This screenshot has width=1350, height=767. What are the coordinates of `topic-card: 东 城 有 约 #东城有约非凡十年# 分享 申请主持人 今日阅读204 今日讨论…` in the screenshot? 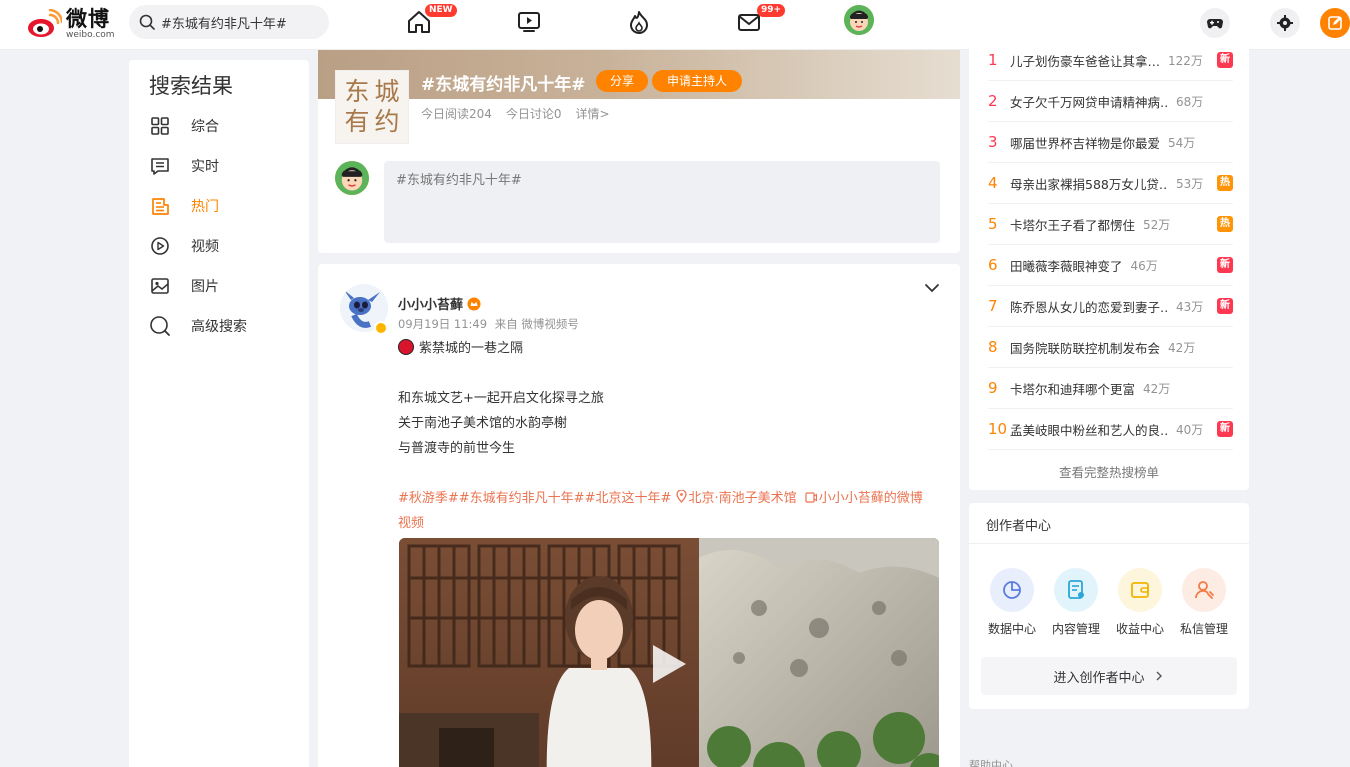 It's located at (639, 151).